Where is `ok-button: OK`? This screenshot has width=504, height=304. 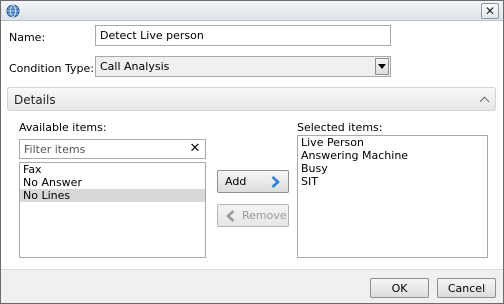
ok-button: OK is located at coordinates (399, 288).